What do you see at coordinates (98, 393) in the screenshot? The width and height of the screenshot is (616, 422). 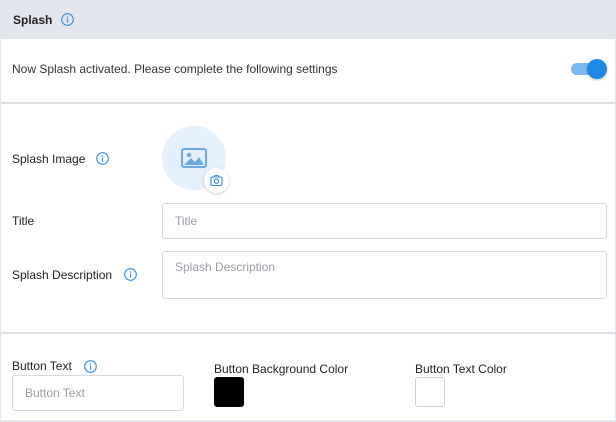 I see `button-text-input` at bounding box center [98, 393].